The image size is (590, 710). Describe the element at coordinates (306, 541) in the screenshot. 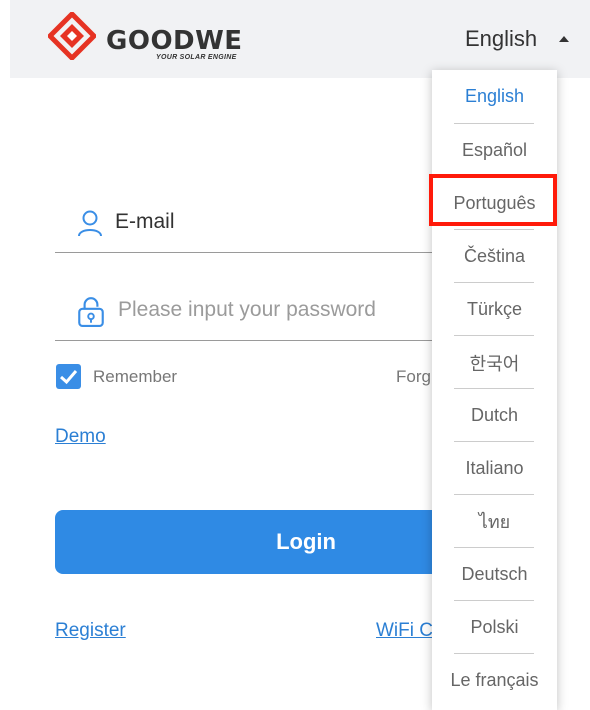

I see `login-button-label: Login` at that location.